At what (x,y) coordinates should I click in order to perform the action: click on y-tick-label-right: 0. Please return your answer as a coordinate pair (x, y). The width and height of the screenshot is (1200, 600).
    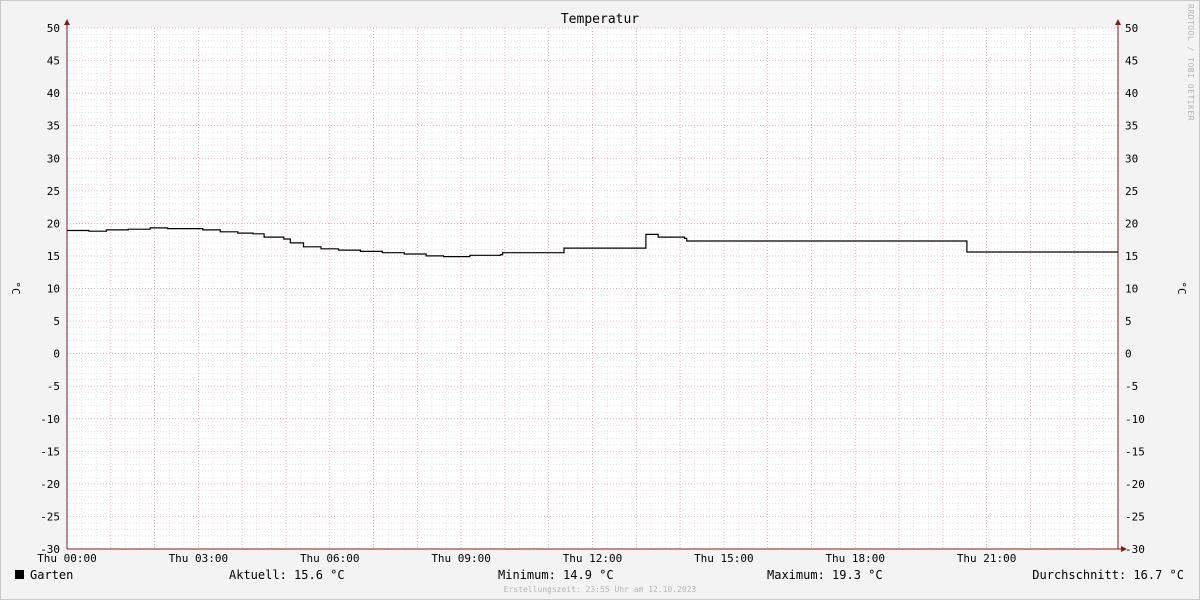
    Looking at the image, I should click on (1128, 354).